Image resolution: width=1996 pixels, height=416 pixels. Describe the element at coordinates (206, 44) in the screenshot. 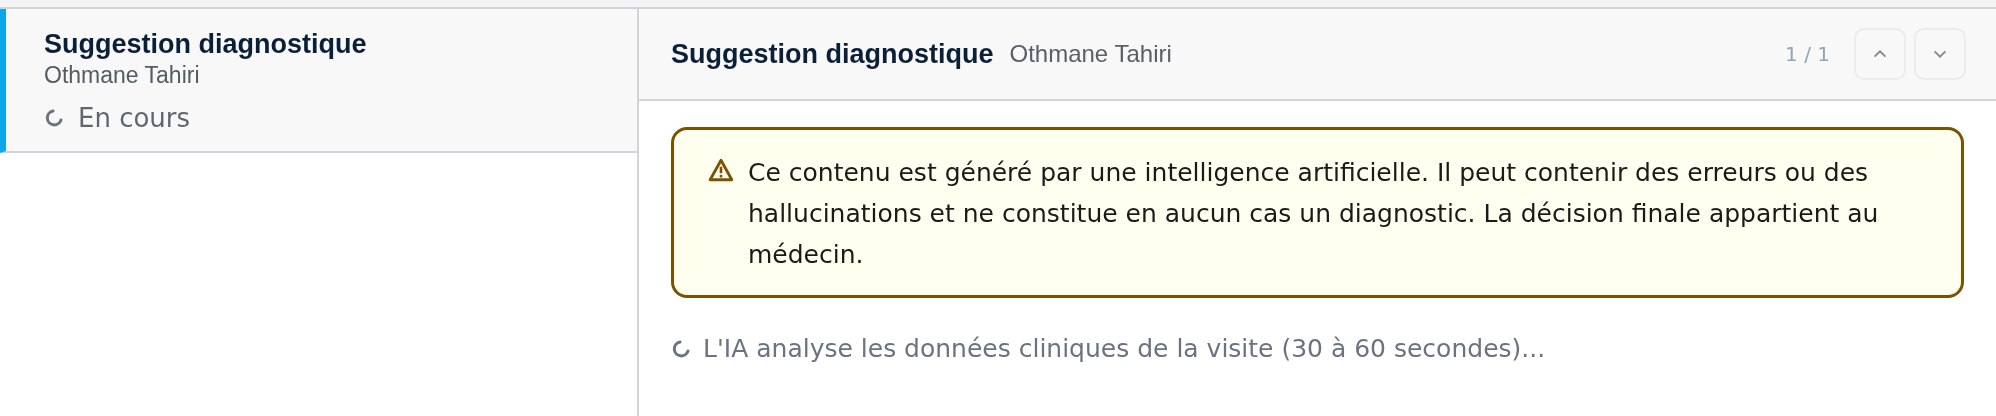

I see `request-title: Suggestion diagnostique` at that location.